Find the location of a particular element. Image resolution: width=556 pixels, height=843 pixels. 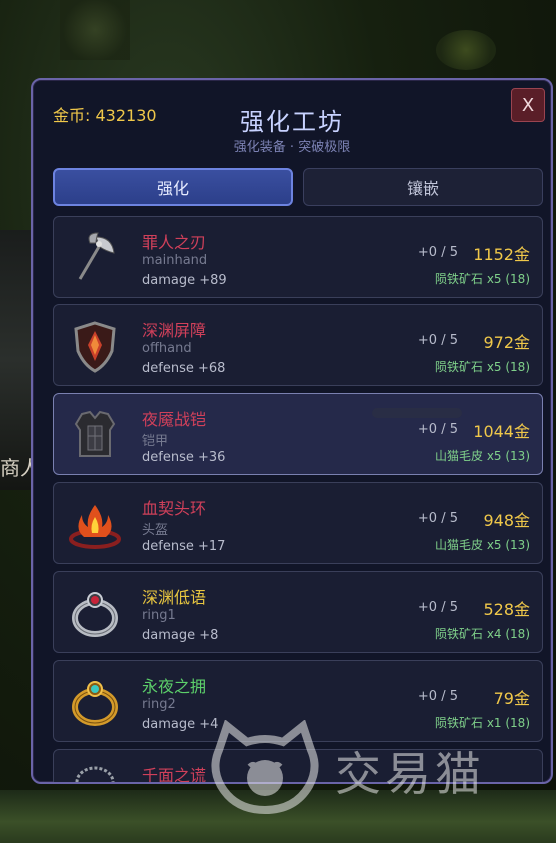

equipment-row: 千面之谎 is located at coordinates (298, 766).